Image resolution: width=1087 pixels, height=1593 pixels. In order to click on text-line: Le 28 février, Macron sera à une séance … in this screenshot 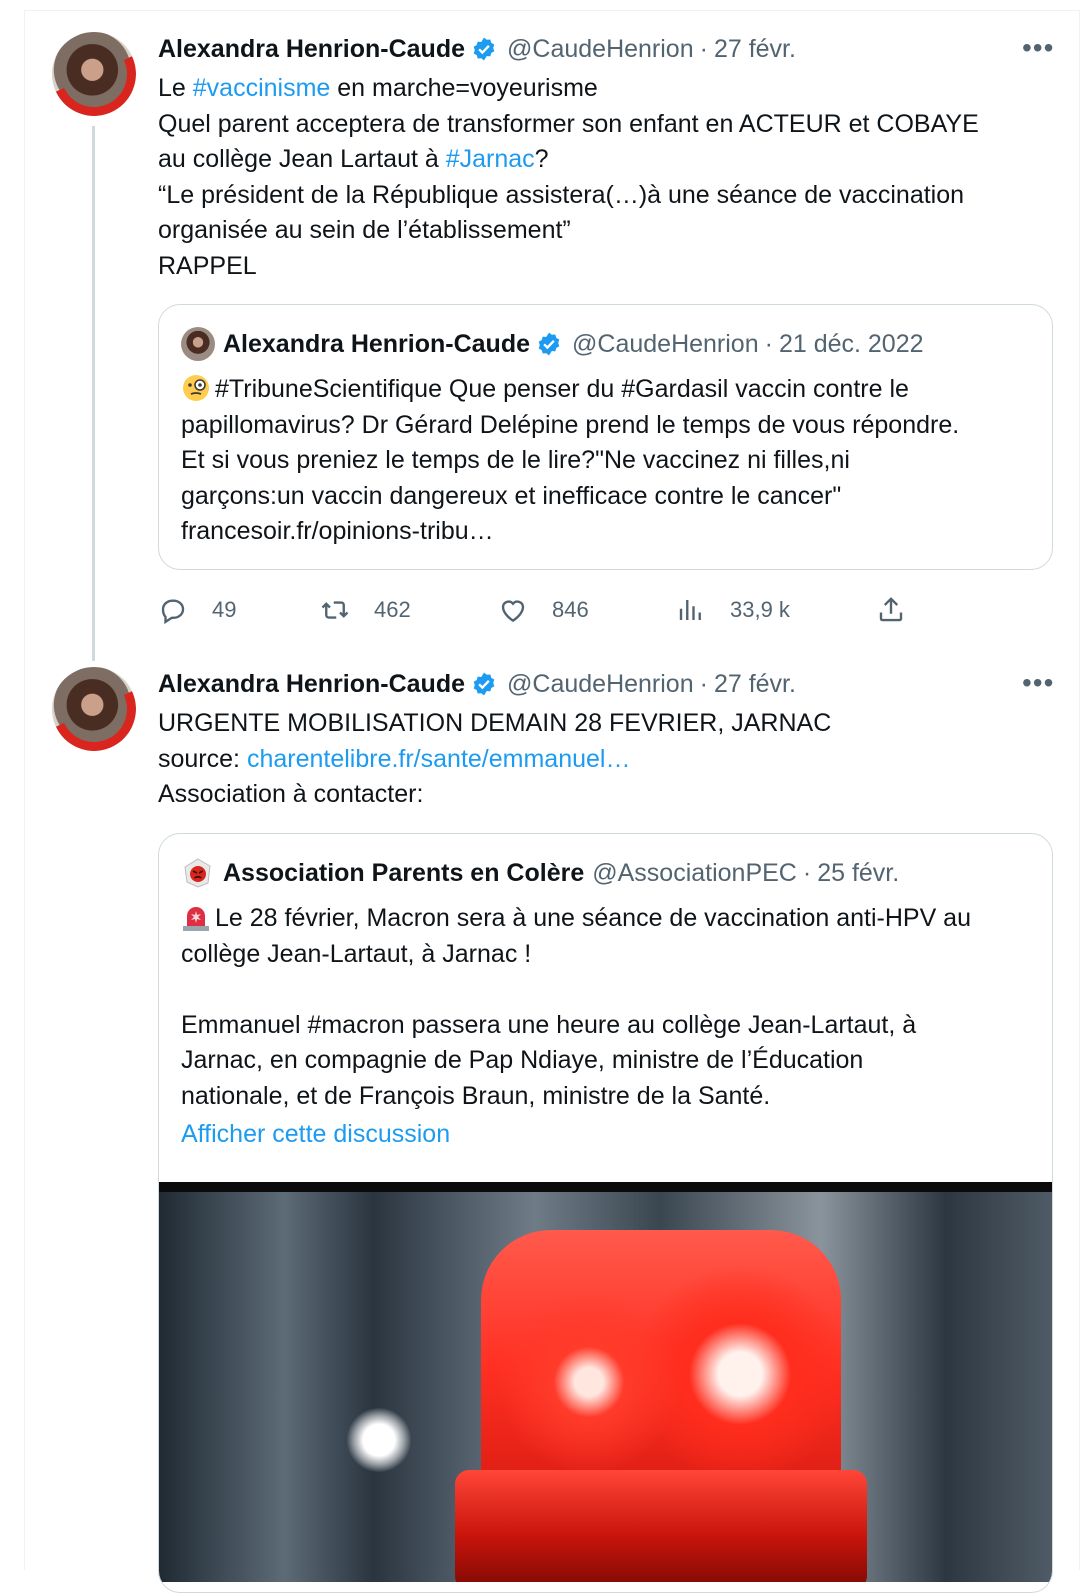, I will do `click(593, 918)`.